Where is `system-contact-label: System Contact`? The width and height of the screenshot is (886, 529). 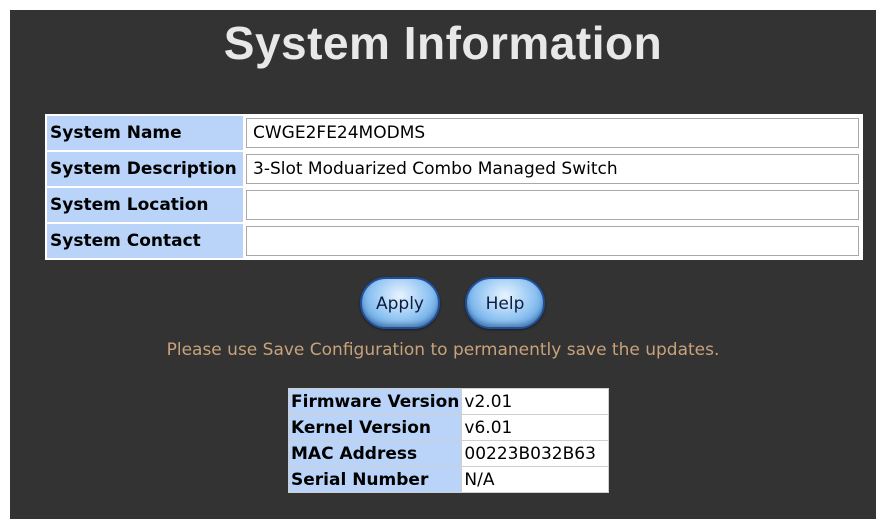 system-contact-label: System Contact is located at coordinates (145, 241).